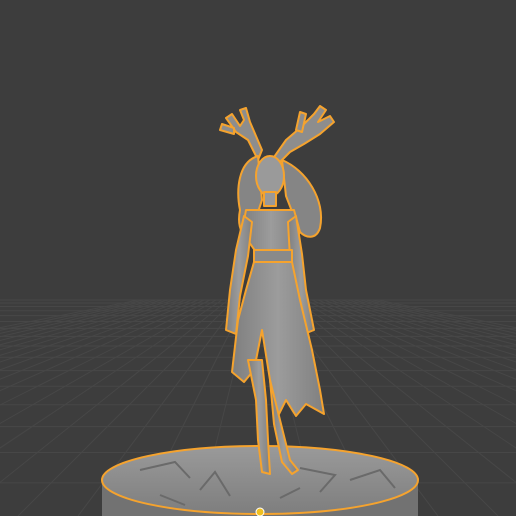  What do you see at coordinates (260, 511) in the screenshot?
I see `object-origin-icon` at bounding box center [260, 511].